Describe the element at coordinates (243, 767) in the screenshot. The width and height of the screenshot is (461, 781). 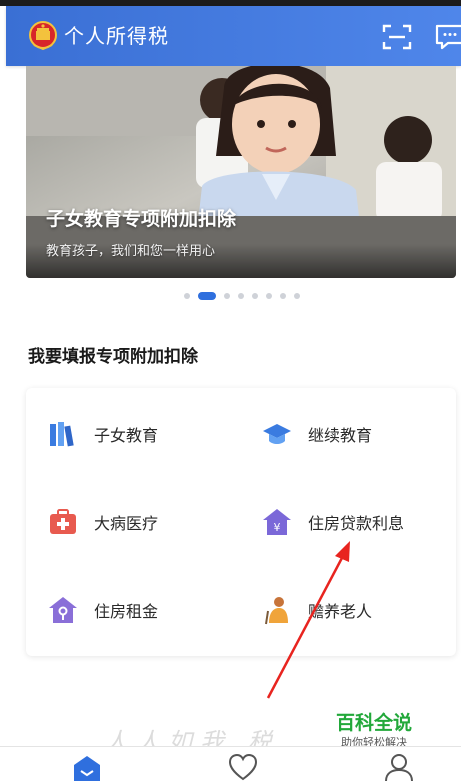
I see `favorites-icon` at that location.